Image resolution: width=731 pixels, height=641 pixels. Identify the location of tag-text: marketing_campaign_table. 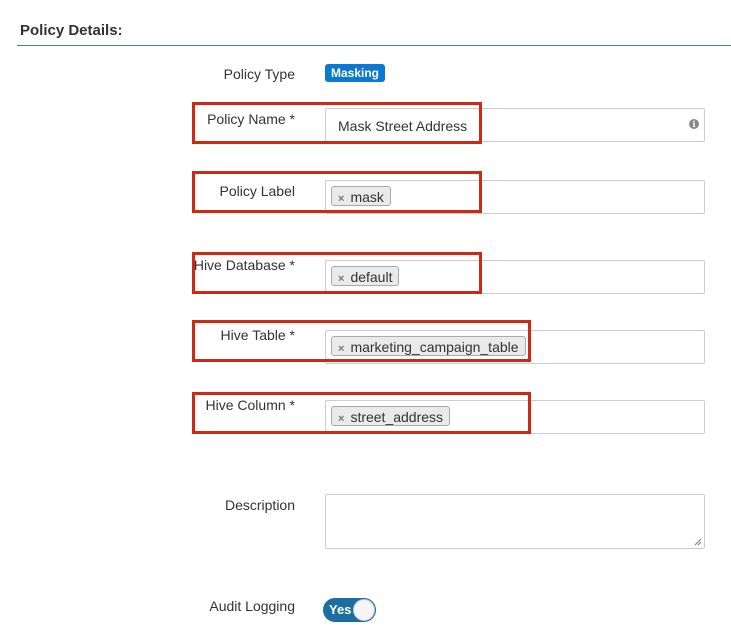
(434, 347).